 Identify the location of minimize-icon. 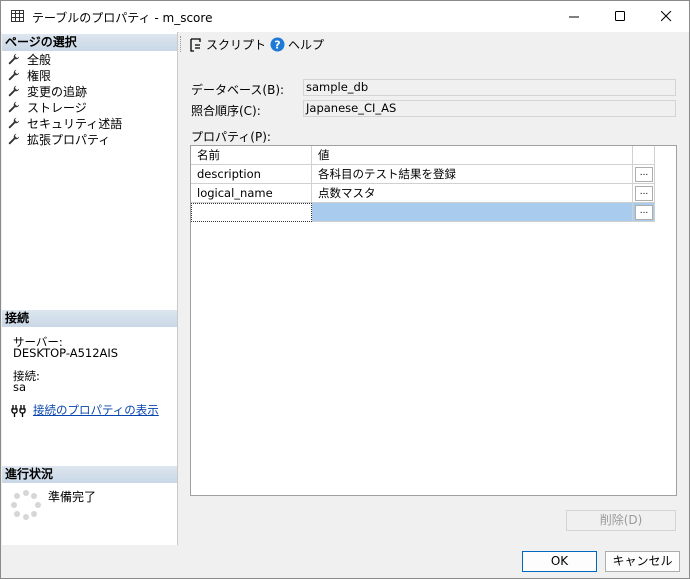
(573, 17).